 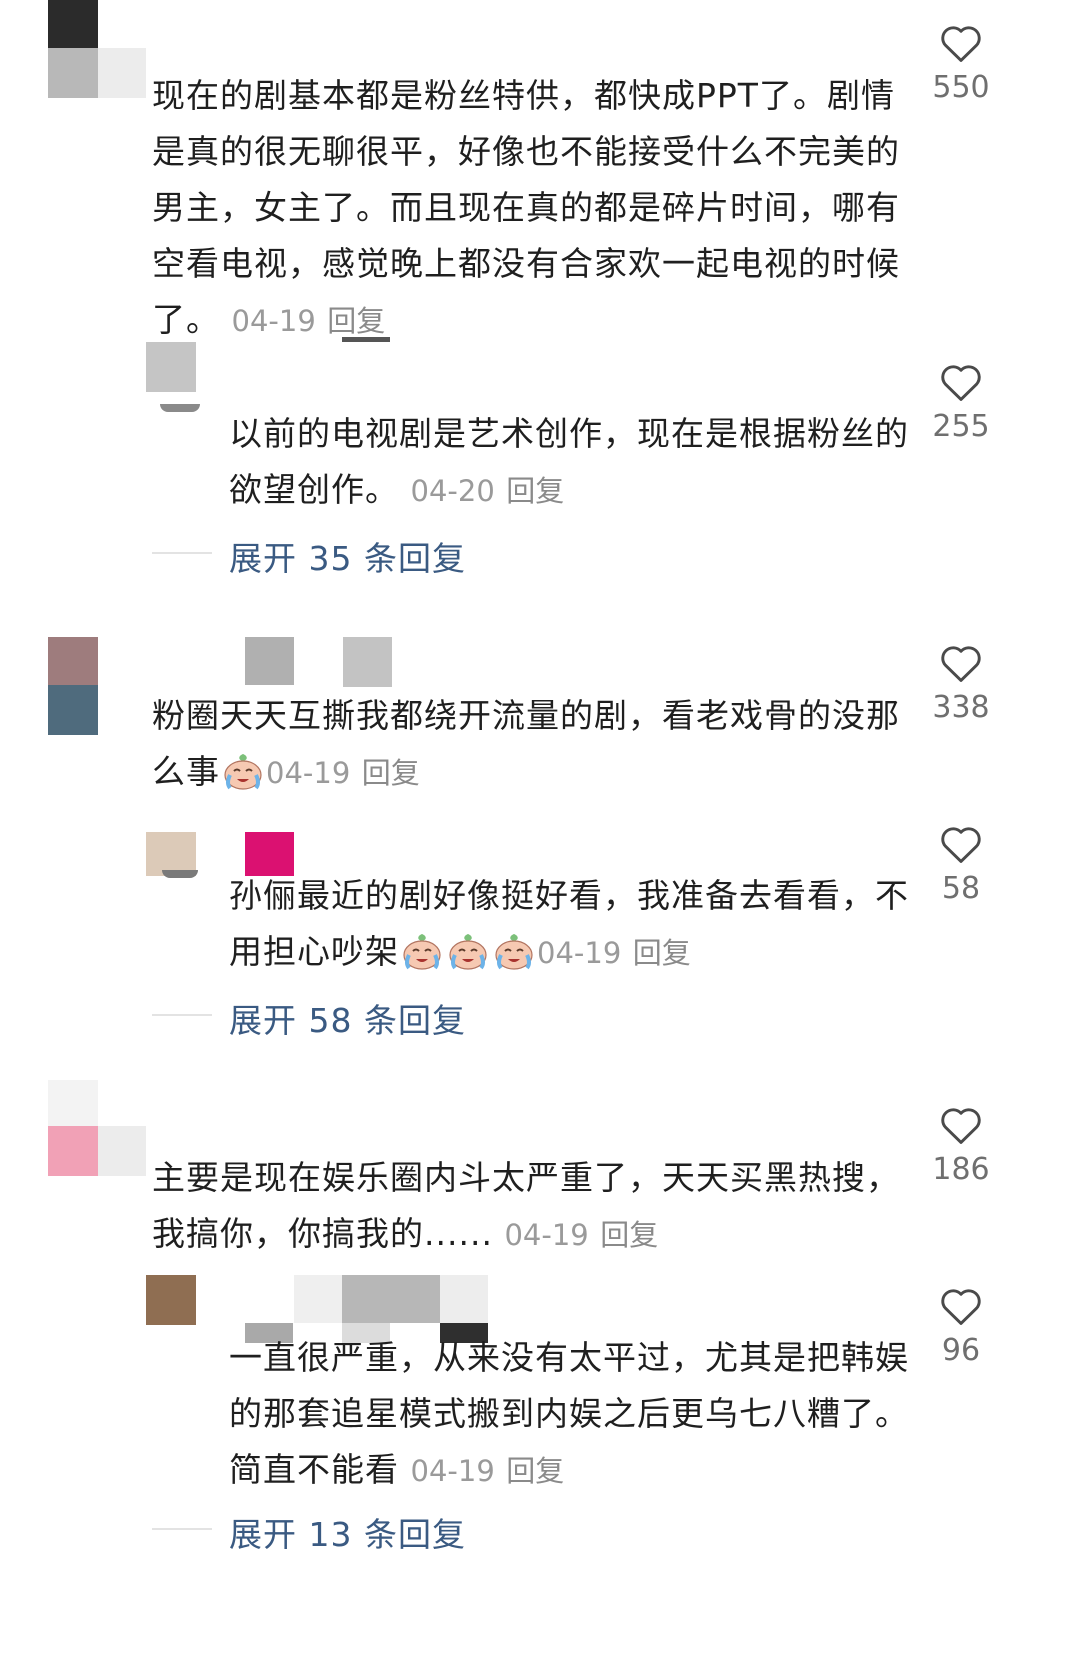 What do you see at coordinates (961, 888) in the screenshot?
I see `like-count: 58` at bounding box center [961, 888].